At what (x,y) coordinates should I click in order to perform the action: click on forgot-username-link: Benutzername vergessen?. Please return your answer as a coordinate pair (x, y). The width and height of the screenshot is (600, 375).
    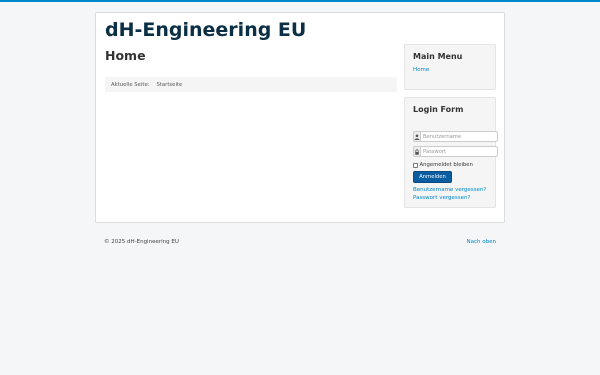
    Looking at the image, I should click on (449, 190).